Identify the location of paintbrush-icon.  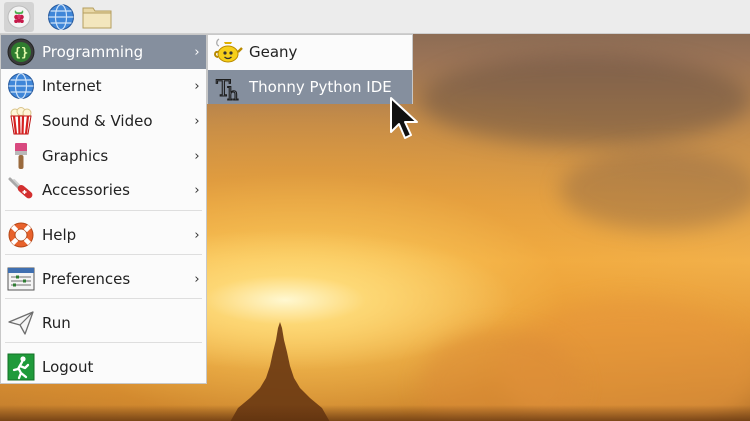
(21, 156).